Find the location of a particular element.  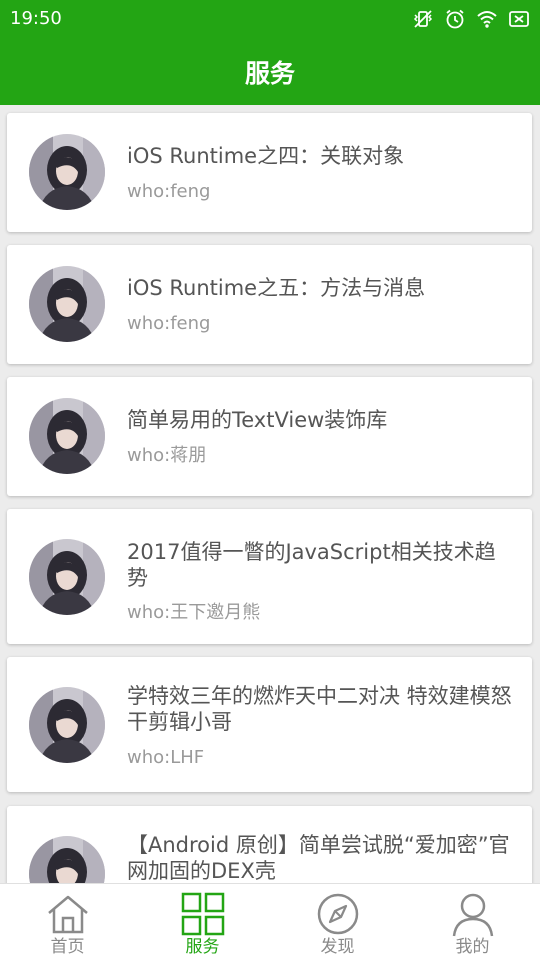

article-author: who:蒋朋 is located at coordinates (167, 455).